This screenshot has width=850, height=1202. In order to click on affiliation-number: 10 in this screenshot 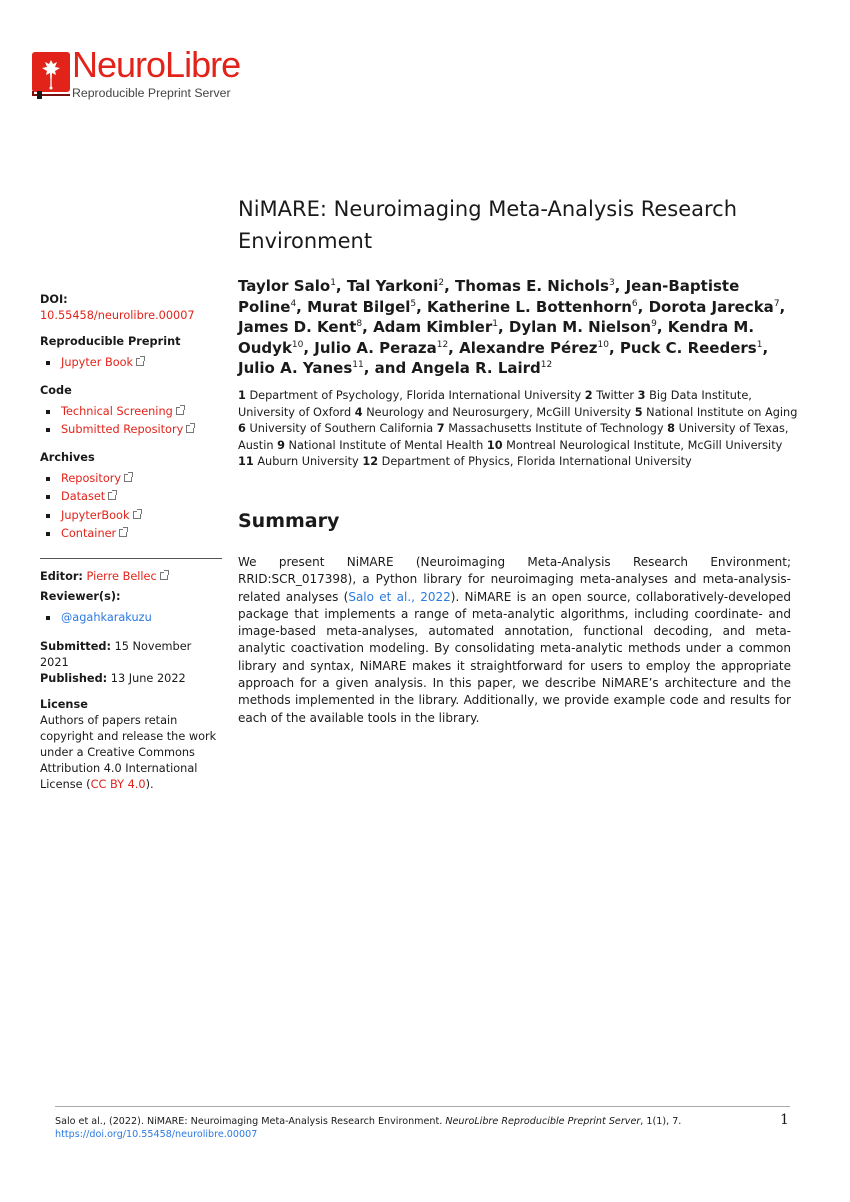, I will do `click(494, 445)`.